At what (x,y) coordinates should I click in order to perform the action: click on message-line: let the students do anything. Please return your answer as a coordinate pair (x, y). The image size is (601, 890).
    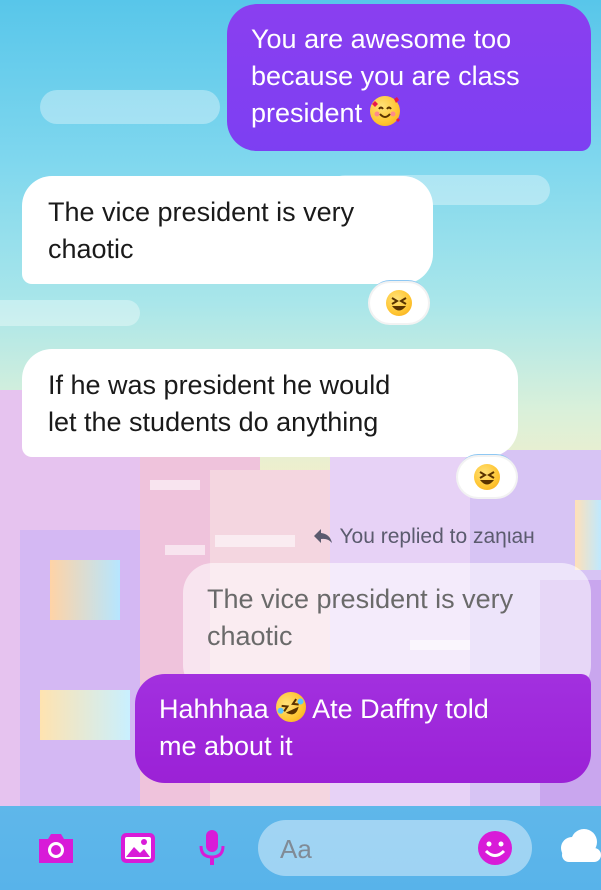
    Looking at the image, I should click on (213, 422).